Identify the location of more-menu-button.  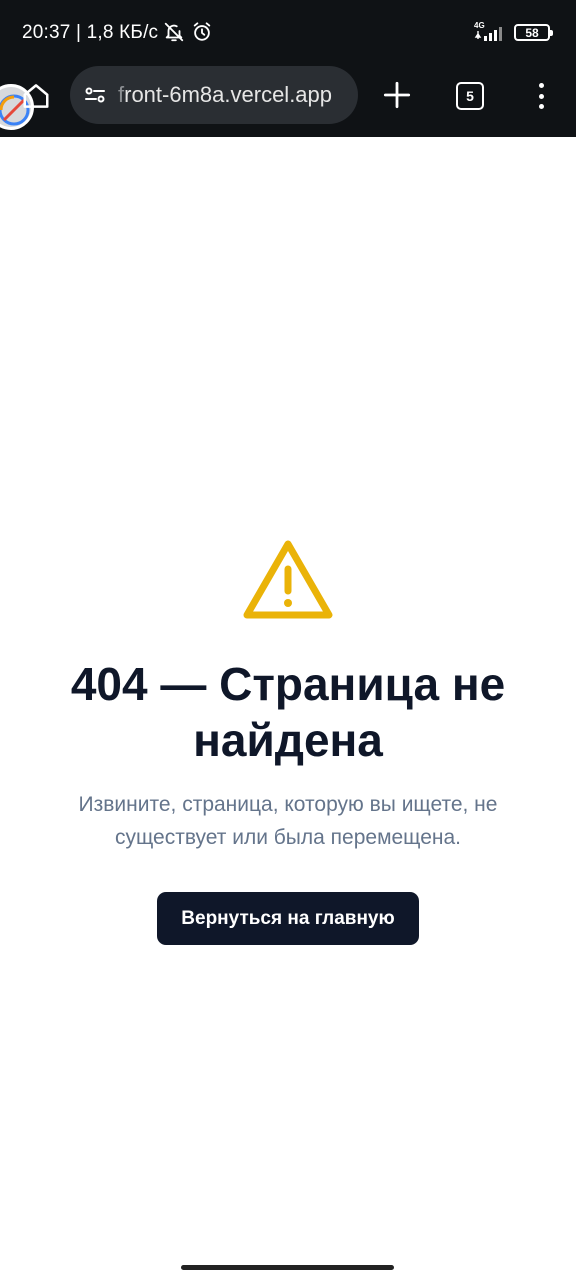
(541, 96).